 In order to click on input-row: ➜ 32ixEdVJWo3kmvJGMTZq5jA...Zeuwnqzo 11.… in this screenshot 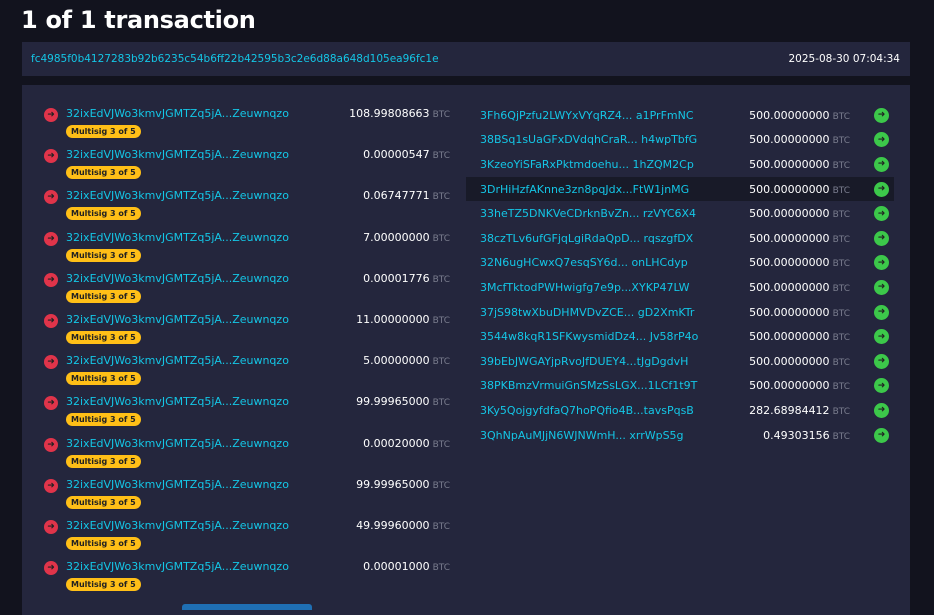, I will do `click(248, 331)`.